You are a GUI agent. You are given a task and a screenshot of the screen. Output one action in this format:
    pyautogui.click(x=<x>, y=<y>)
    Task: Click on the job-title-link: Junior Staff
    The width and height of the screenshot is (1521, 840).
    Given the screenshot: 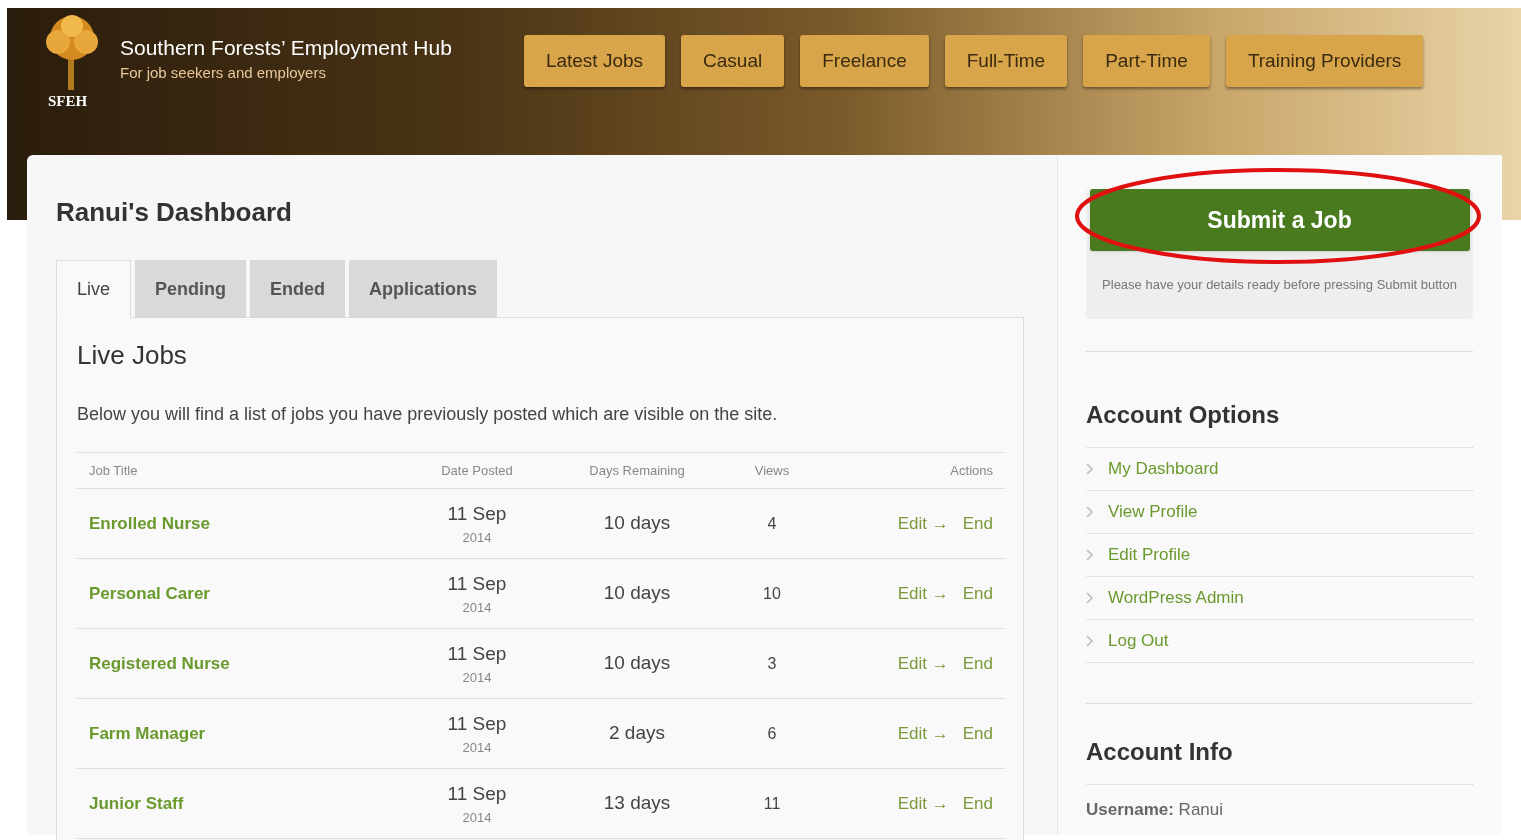 What is the action you would take?
    pyautogui.click(x=136, y=803)
    